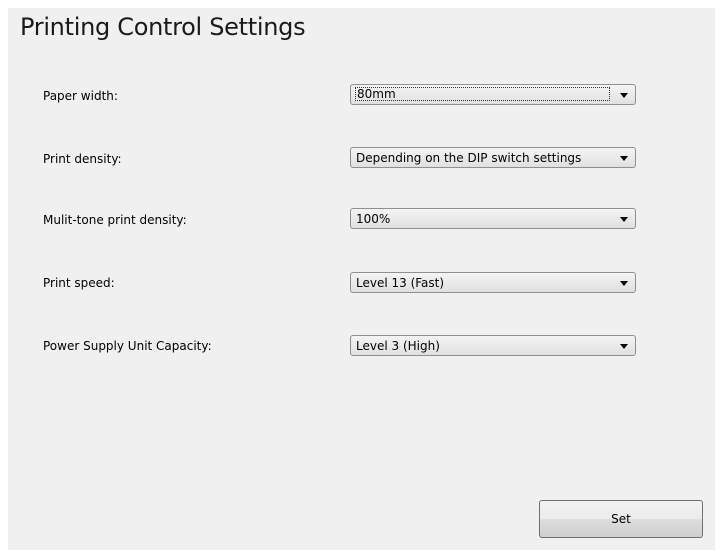 Image resolution: width=727 pixels, height=552 pixels. What do you see at coordinates (493, 218) in the screenshot?
I see `multi-tone-density-select: 100%` at bounding box center [493, 218].